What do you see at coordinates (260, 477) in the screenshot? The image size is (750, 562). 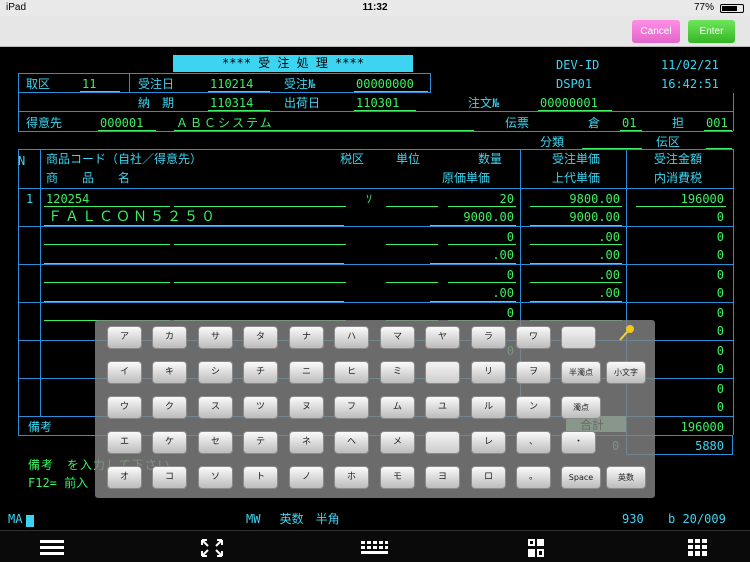 I see `key-ト: ト` at bounding box center [260, 477].